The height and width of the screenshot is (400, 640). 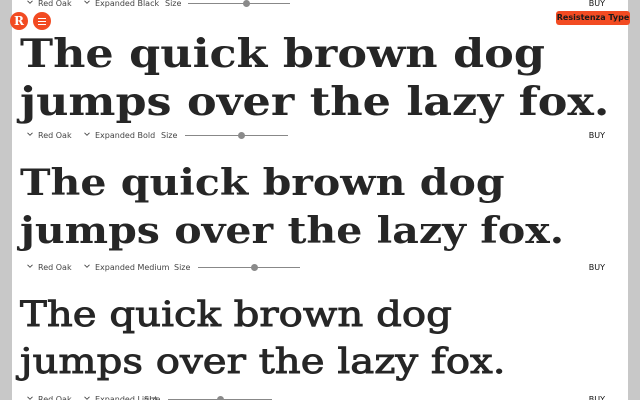 What do you see at coordinates (42, 21) in the screenshot?
I see `menu-button` at bounding box center [42, 21].